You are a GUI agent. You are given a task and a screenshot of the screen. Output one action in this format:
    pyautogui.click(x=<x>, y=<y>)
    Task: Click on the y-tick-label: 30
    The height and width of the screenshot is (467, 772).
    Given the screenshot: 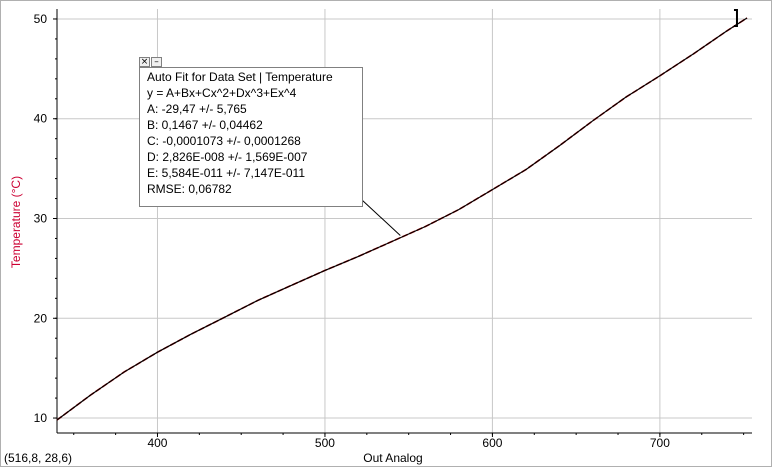 What is the action you would take?
    pyautogui.click(x=41, y=219)
    